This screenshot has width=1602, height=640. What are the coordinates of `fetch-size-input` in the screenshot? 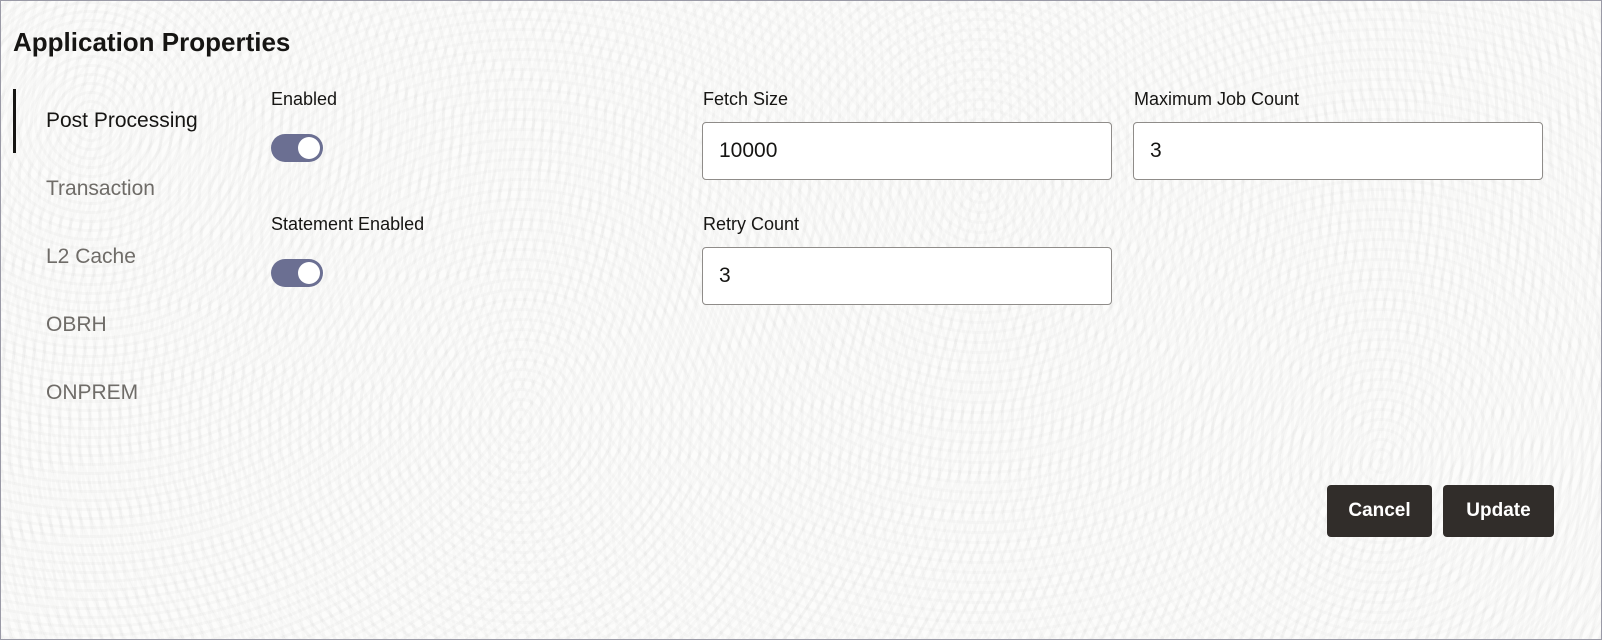 It's located at (907, 151).